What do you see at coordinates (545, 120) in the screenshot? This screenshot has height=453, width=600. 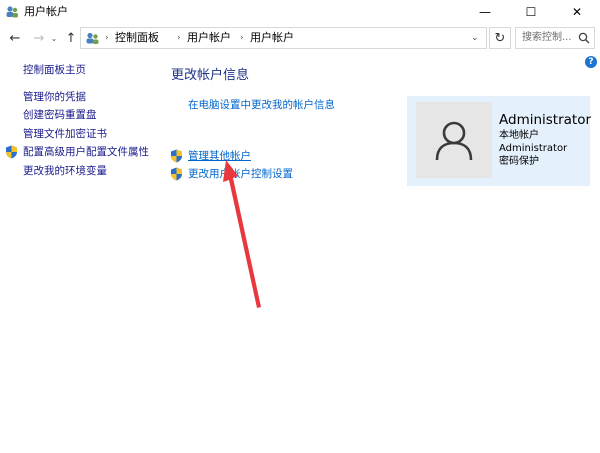 I see `account-name: Administrator` at bounding box center [545, 120].